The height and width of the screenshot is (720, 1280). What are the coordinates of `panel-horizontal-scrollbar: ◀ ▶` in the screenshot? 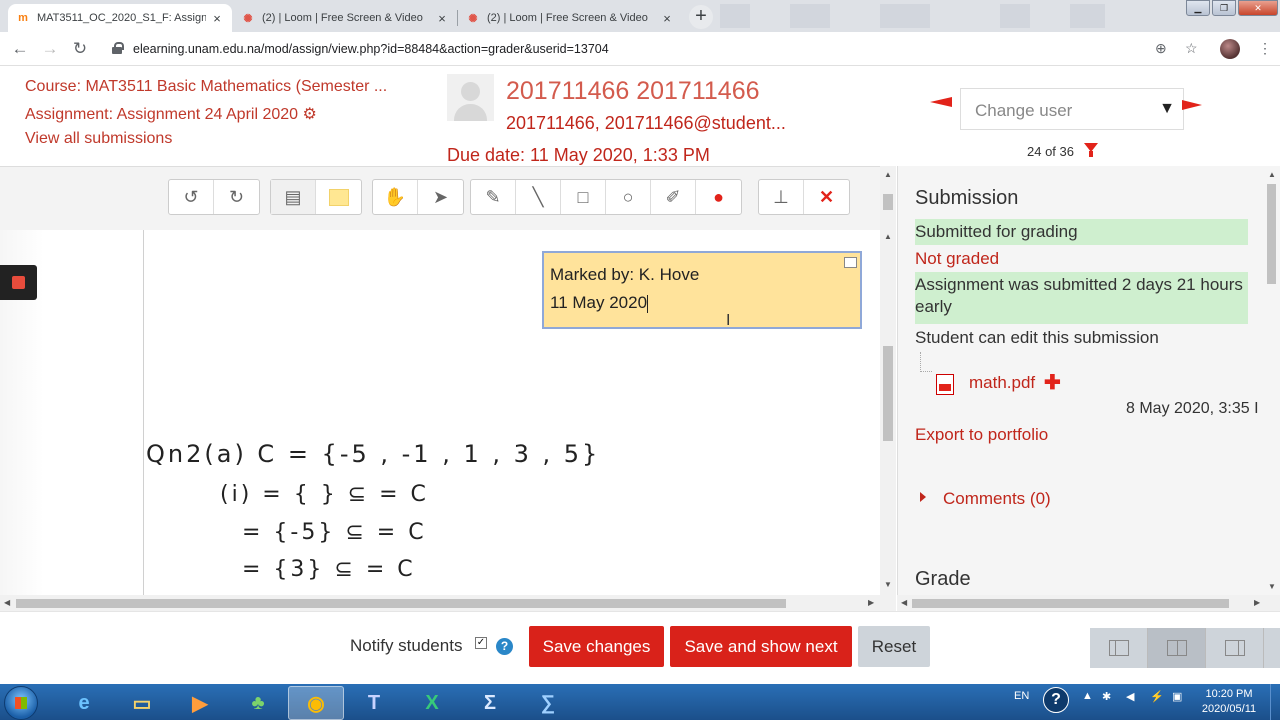 It's located at (1088, 603).